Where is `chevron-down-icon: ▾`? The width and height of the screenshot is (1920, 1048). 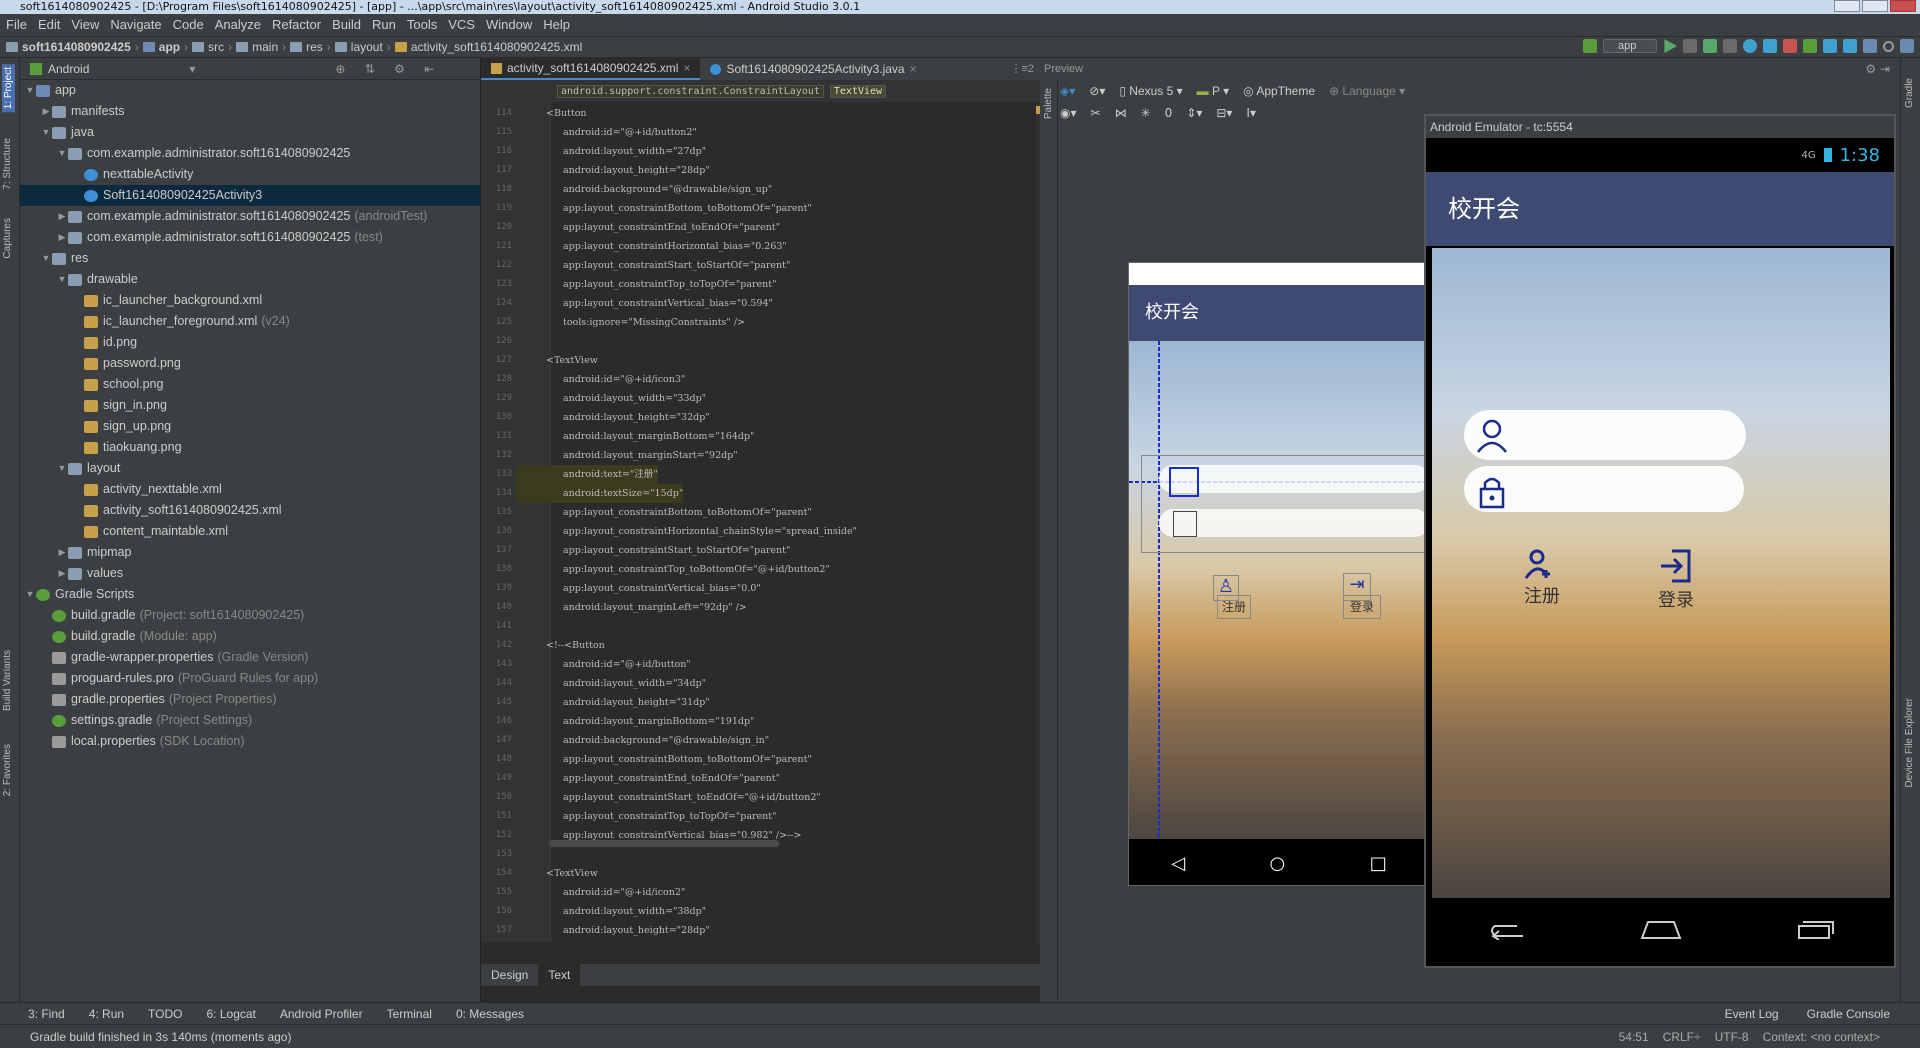
chevron-down-icon: ▾ is located at coordinates (192, 69).